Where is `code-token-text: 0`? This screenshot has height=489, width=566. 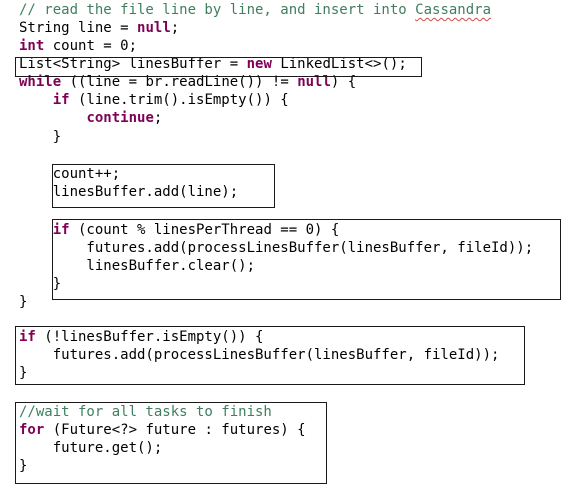 code-token-text: 0 is located at coordinates (124, 46).